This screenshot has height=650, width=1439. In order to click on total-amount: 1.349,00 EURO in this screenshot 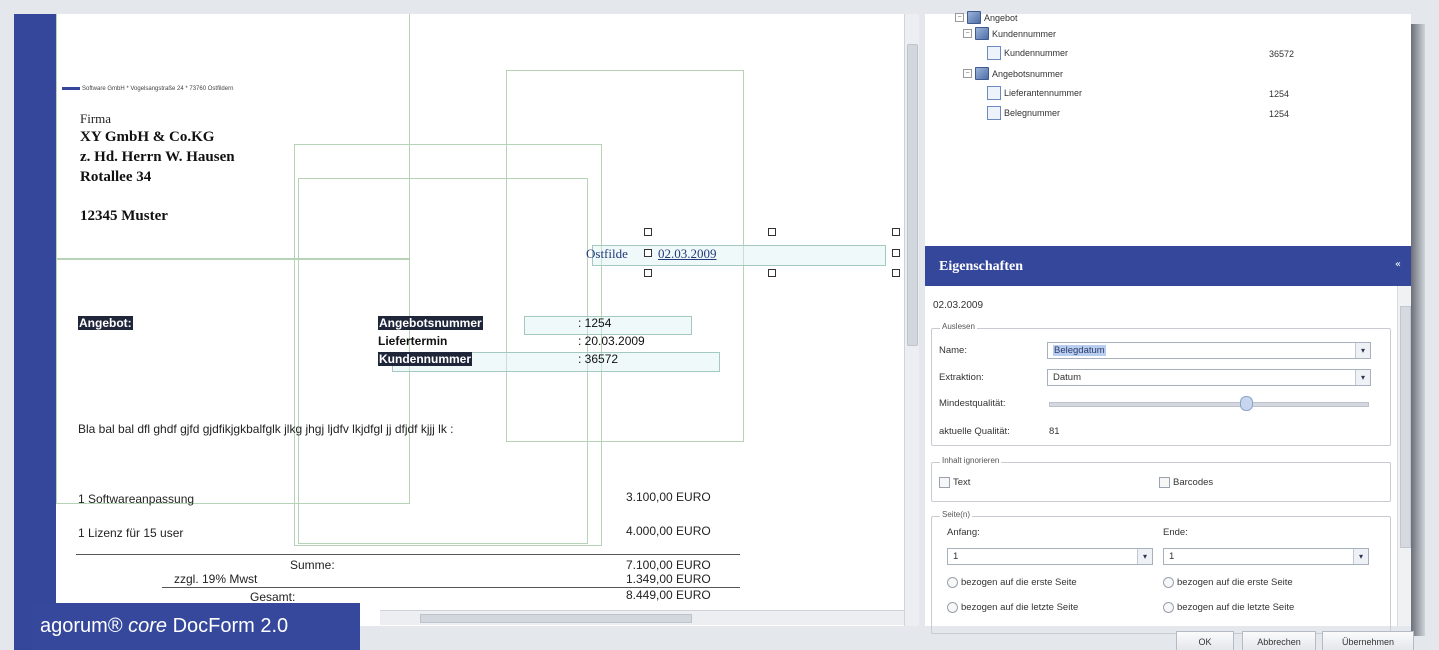, I will do `click(668, 579)`.